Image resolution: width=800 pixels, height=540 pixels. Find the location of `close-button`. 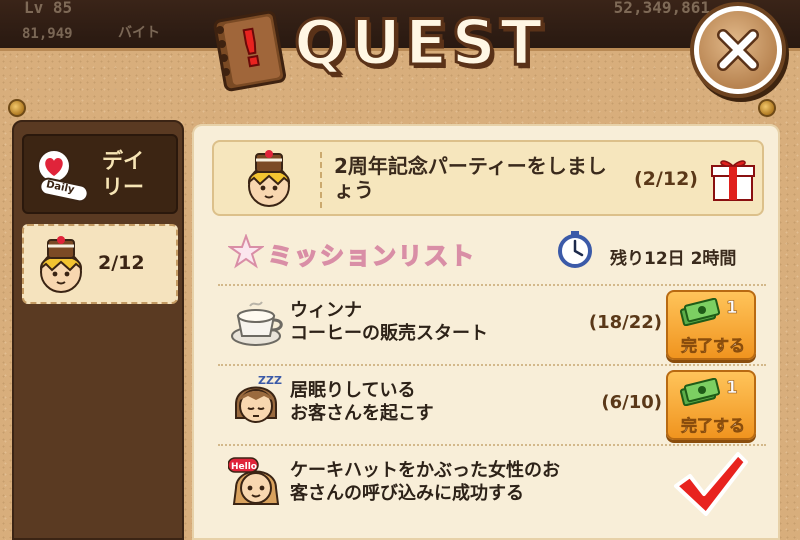

close-button is located at coordinates (738, 50).